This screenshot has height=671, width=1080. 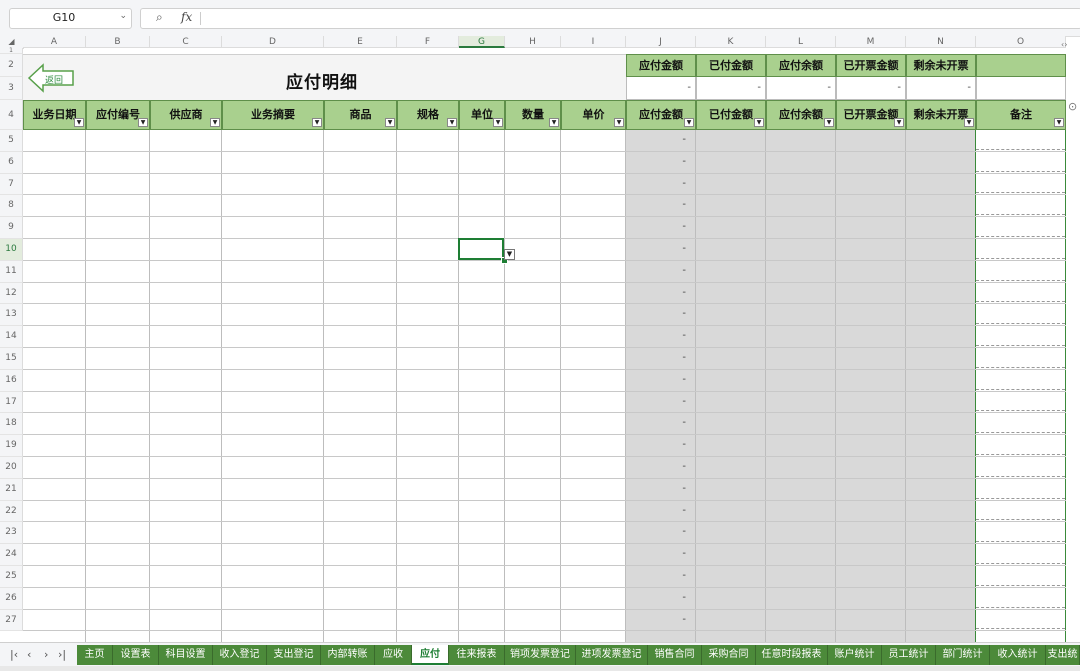 I want to click on active-cell-g10, so click(x=481, y=249).